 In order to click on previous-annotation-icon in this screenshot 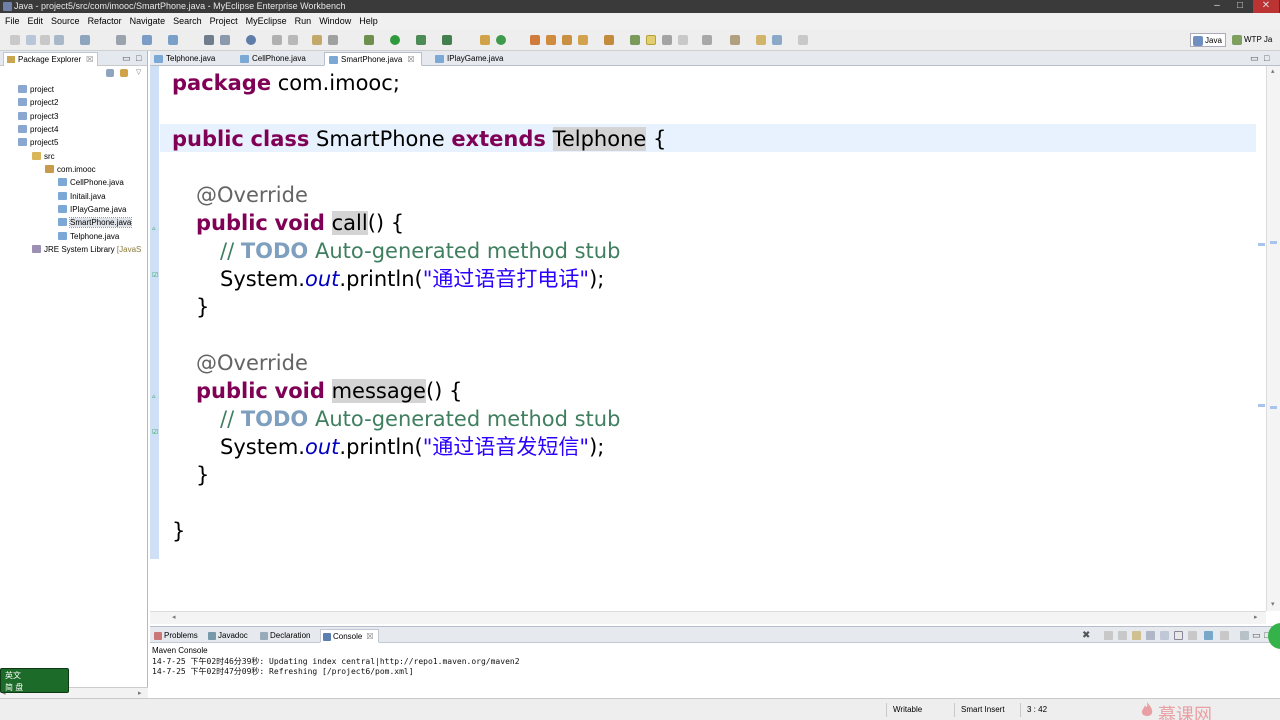, I will do `click(735, 40)`.